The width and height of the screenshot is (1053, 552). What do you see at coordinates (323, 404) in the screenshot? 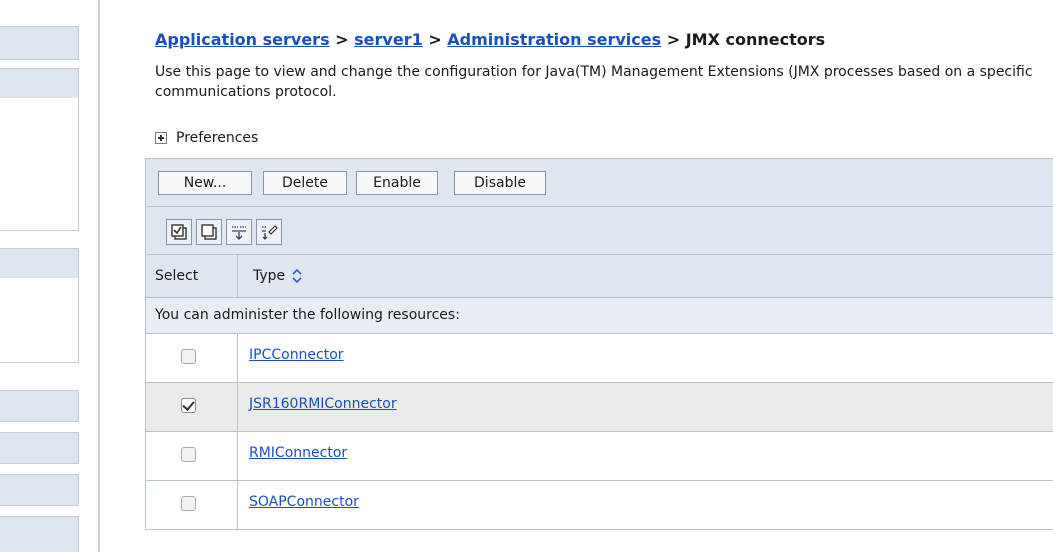
I see `connector-link: JSR160RMIConnector` at bounding box center [323, 404].